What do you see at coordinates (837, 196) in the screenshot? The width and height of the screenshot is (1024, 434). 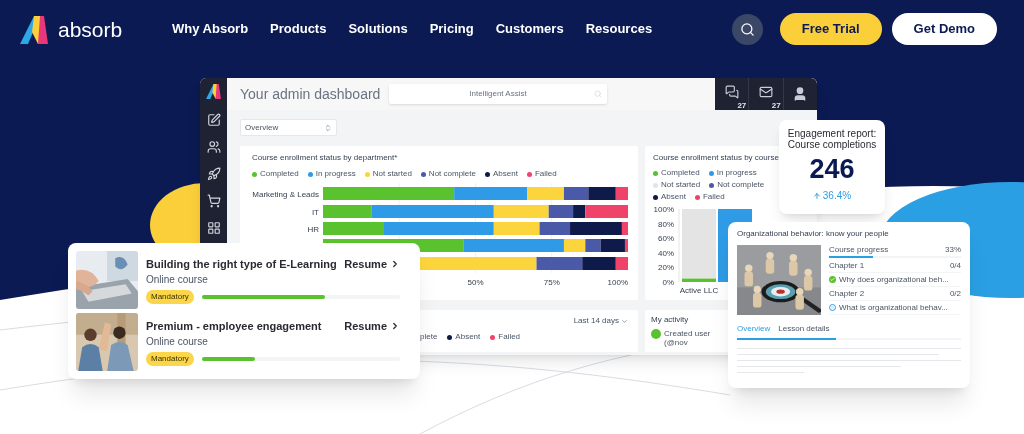 I see `change-percent: 36.4%` at bounding box center [837, 196].